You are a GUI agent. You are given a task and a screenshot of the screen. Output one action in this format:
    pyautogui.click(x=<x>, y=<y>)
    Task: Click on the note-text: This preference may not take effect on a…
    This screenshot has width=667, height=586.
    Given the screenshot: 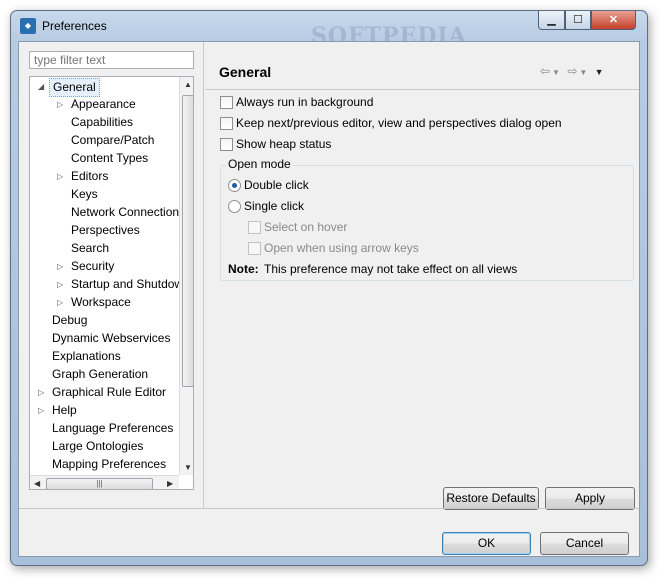 What is the action you would take?
    pyautogui.click(x=391, y=269)
    